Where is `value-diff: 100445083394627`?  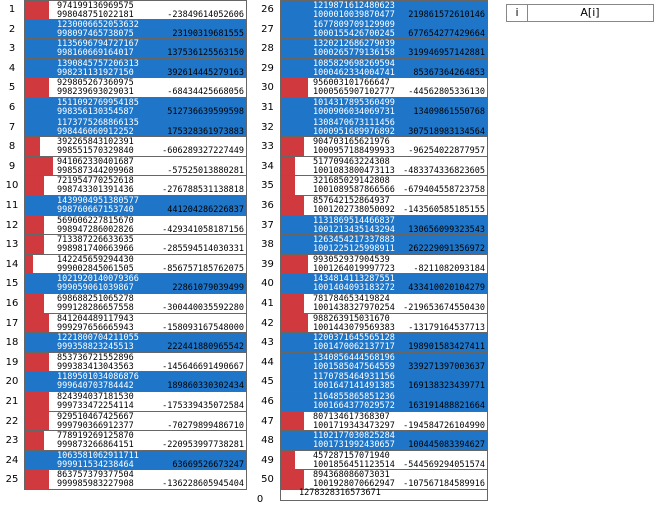 value-diff: 100445083394627 is located at coordinates (446, 445).